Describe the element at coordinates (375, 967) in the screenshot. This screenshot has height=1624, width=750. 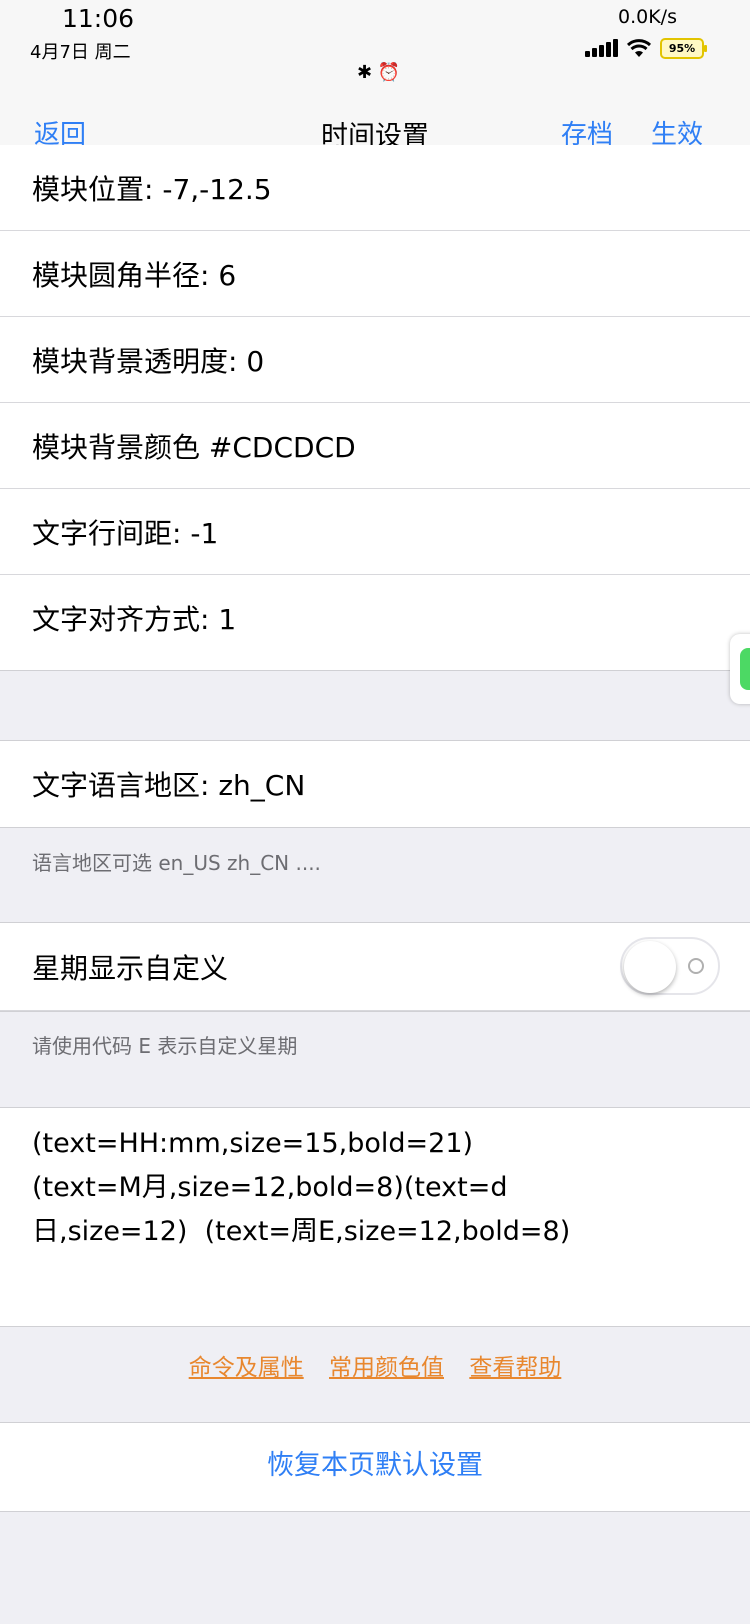
I see `weekday-group: 星期显示自定义` at that location.